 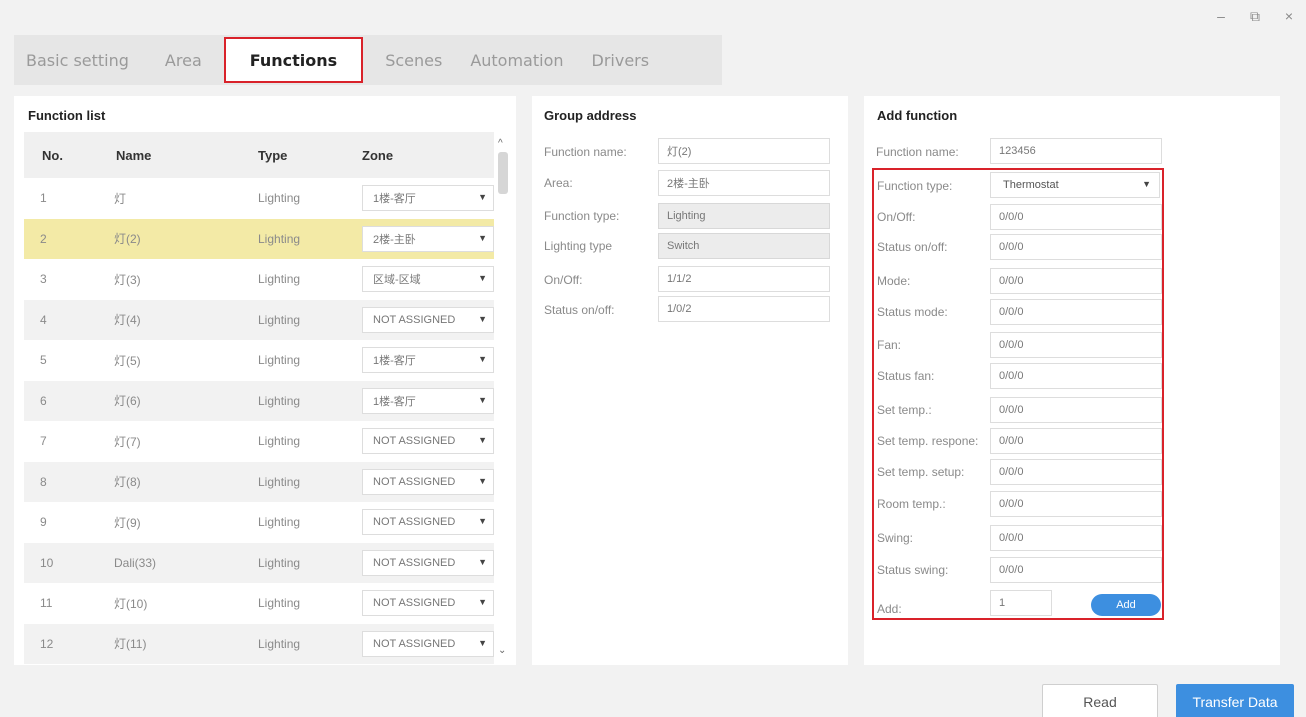 I want to click on add-function-title: Add function, so click(x=917, y=115).